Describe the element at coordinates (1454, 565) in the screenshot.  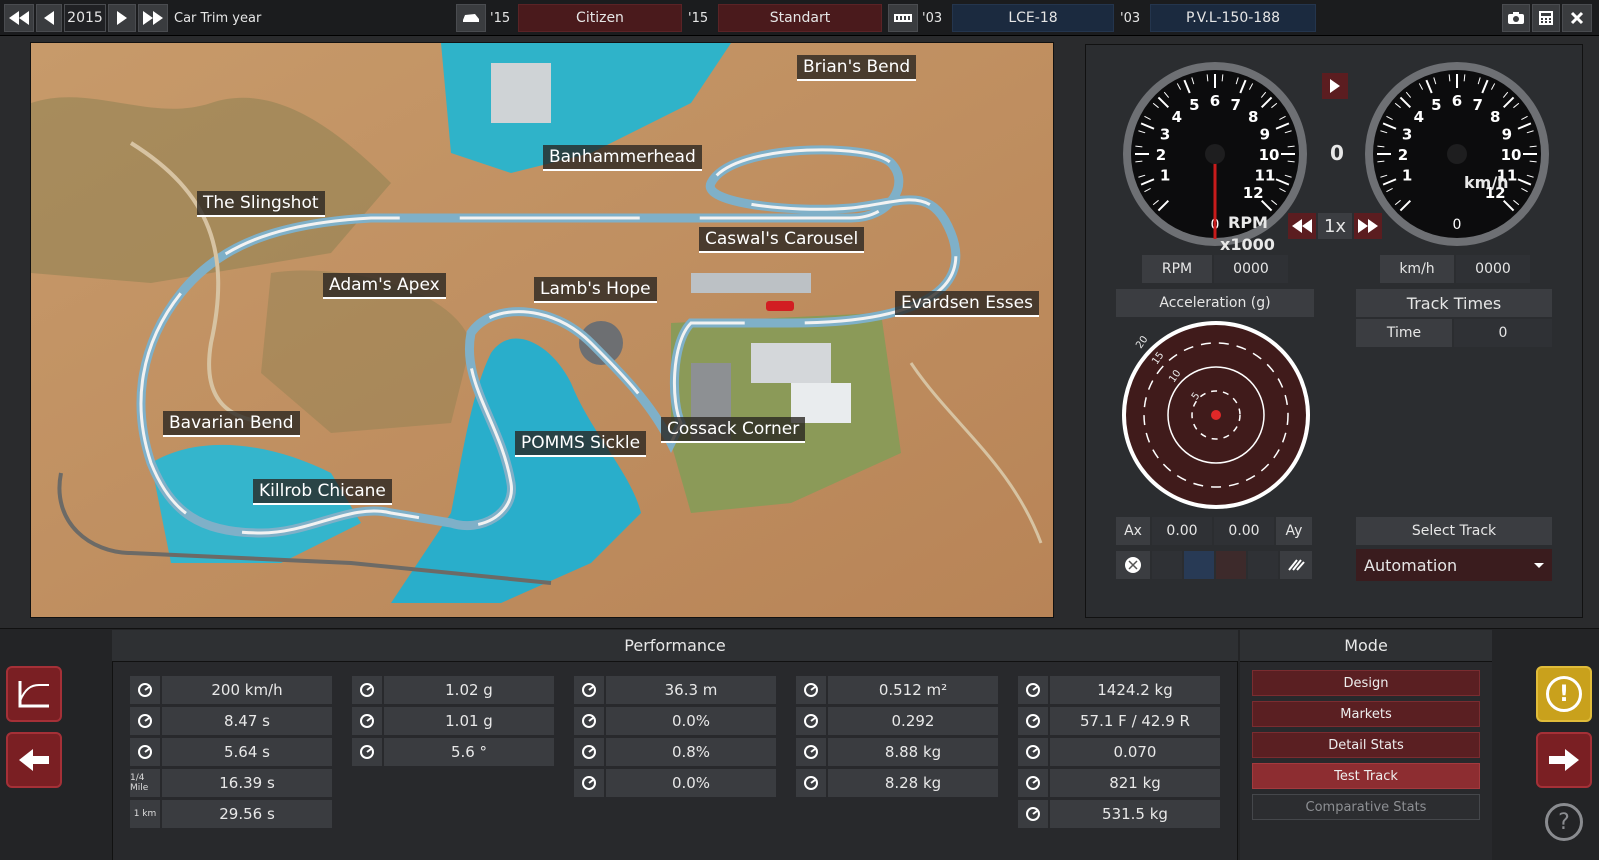
I see `track-select-dropdown: Automation` at that location.